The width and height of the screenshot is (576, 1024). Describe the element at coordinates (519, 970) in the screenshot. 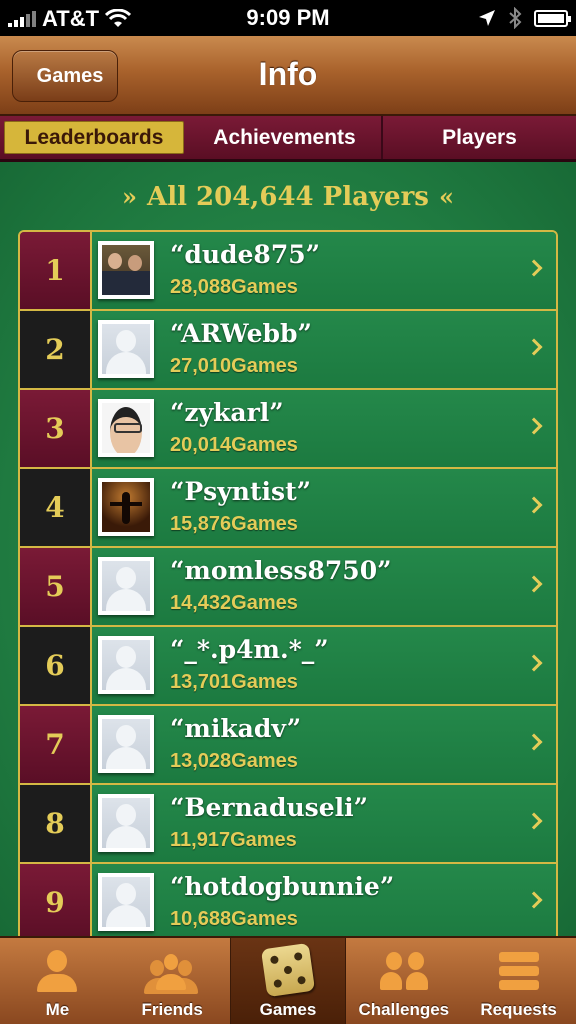

I see `requests-icon` at that location.